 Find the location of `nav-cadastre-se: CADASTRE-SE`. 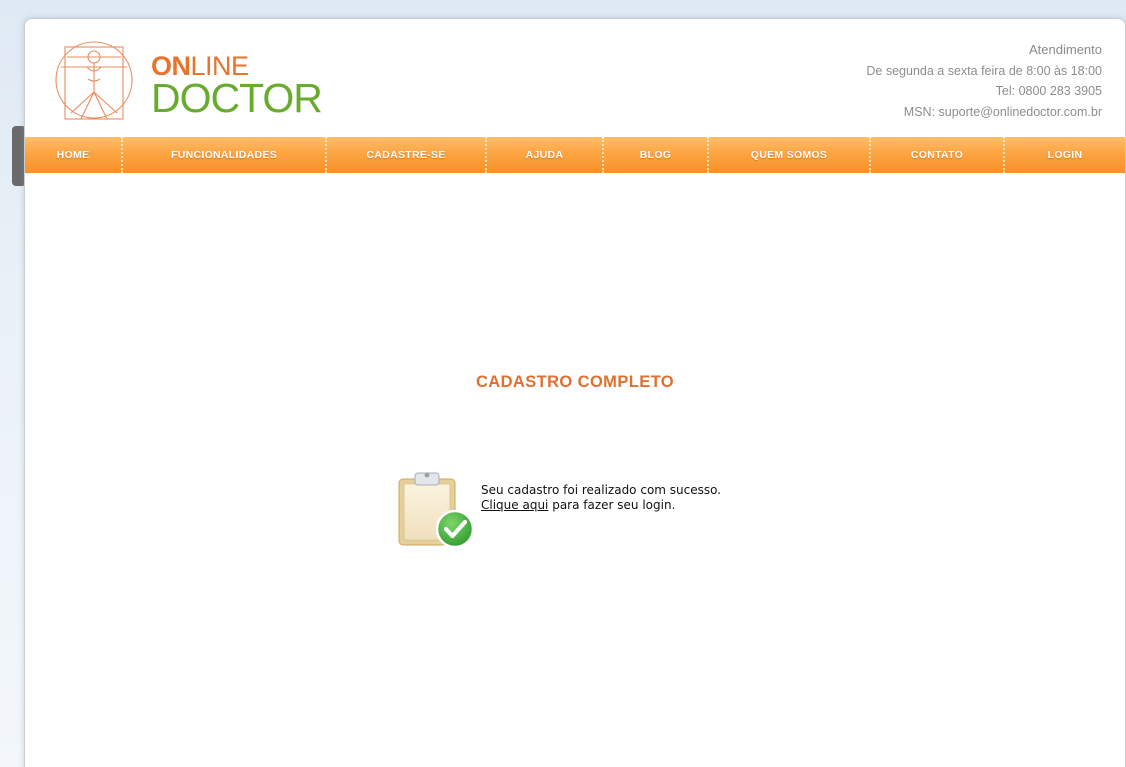

nav-cadastre-se: CADASTRE-SE is located at coordinates (407, 155).